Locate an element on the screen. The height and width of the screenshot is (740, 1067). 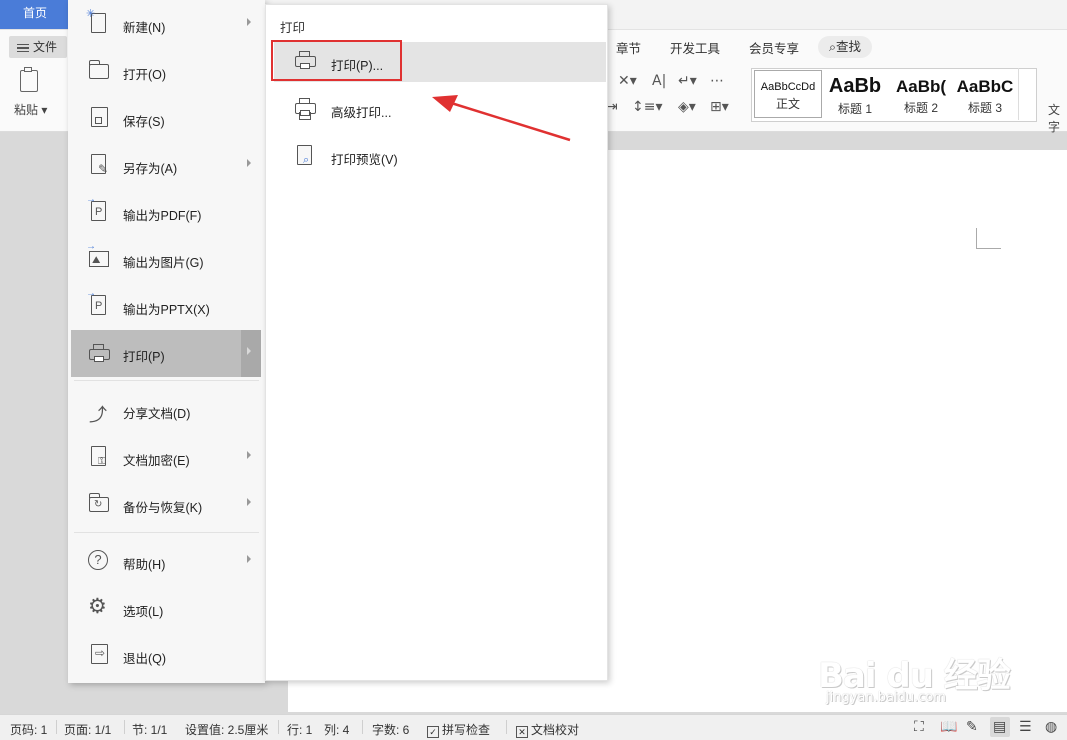
menu-item-exit: ⇨ 退出(Q) is located at coordinates (166, 655).